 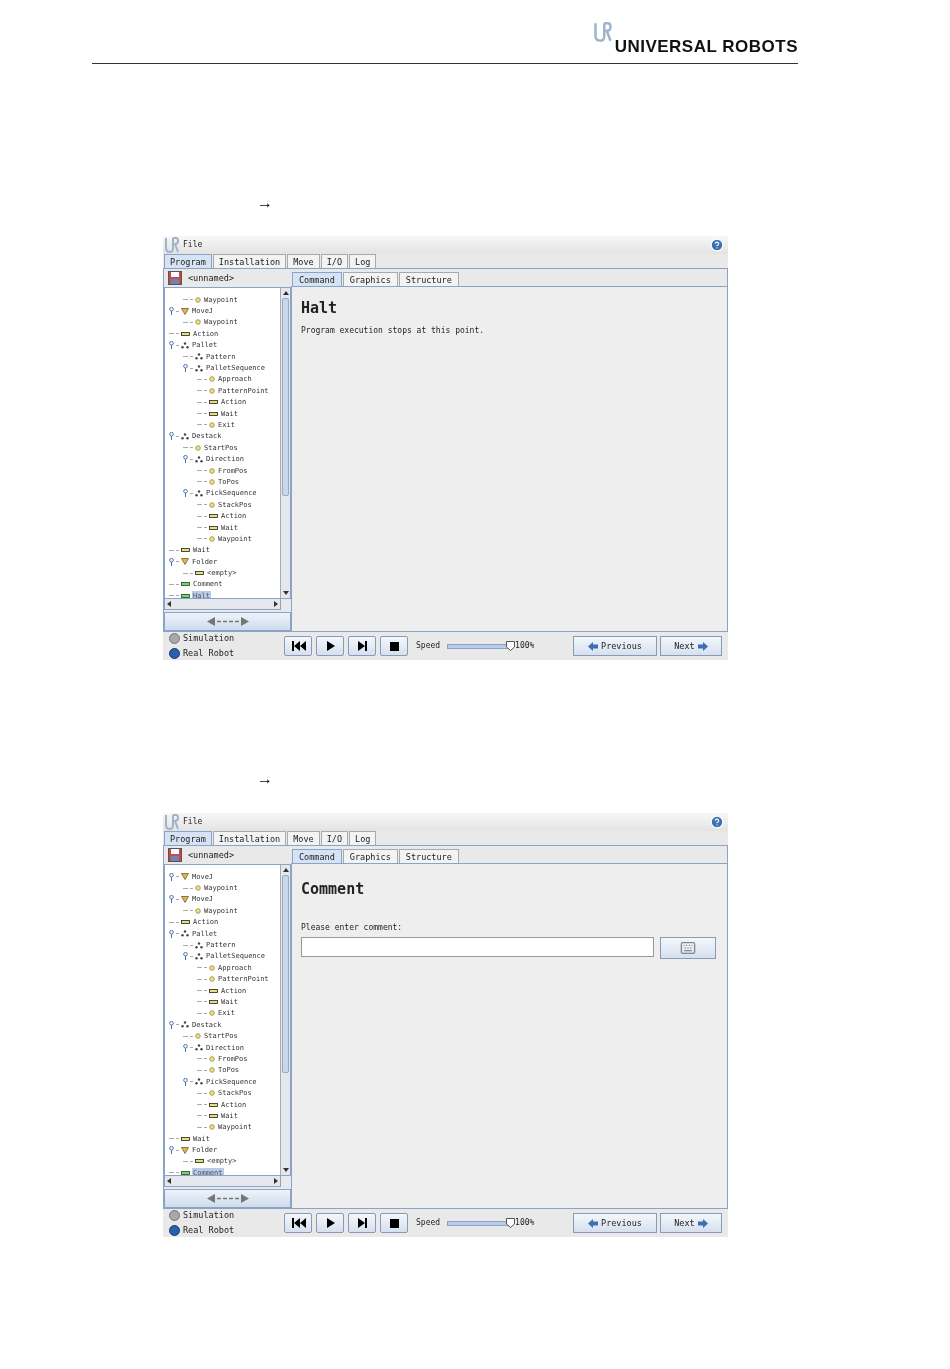 What do you see at coordinates (702, 646) in the screenshot?
I see `right-arrow-icon` at bounding box center [702, 646].